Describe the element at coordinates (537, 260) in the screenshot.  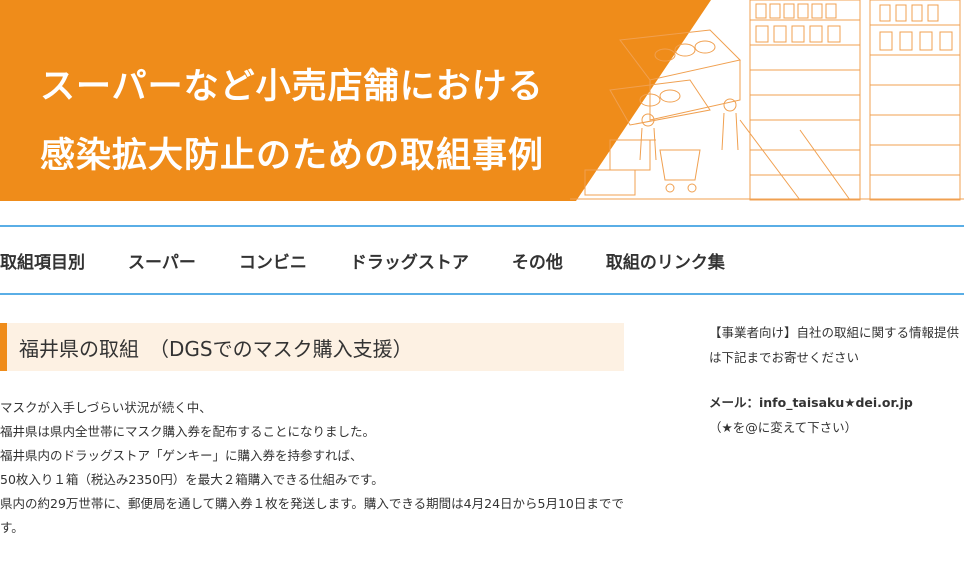
I see `nav-item-other: その他` at that location.